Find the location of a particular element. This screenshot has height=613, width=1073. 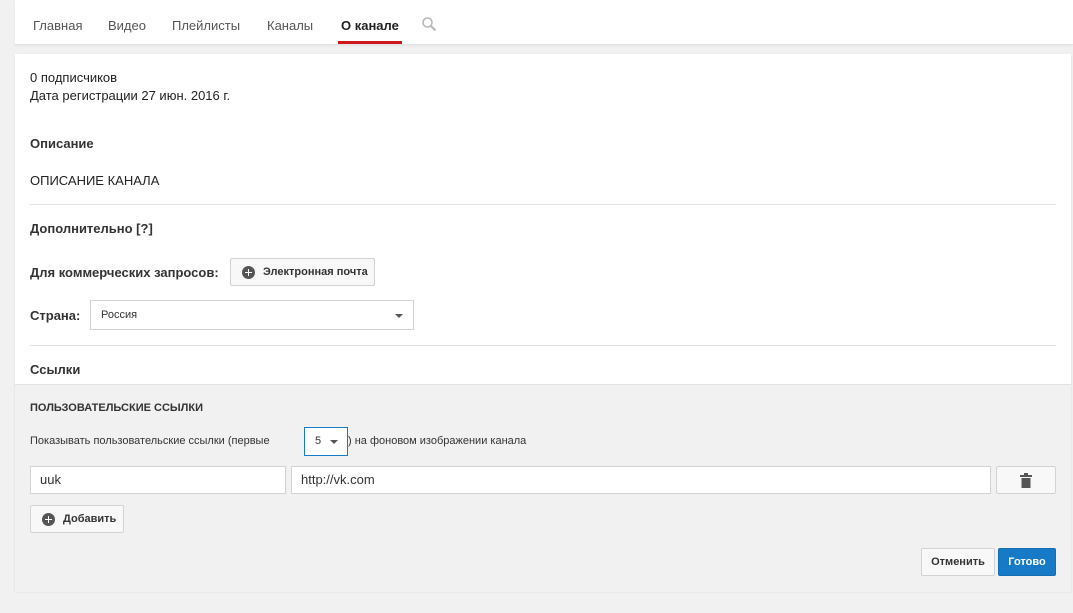

tab-about: О канале is located at coordinates (370, 22).